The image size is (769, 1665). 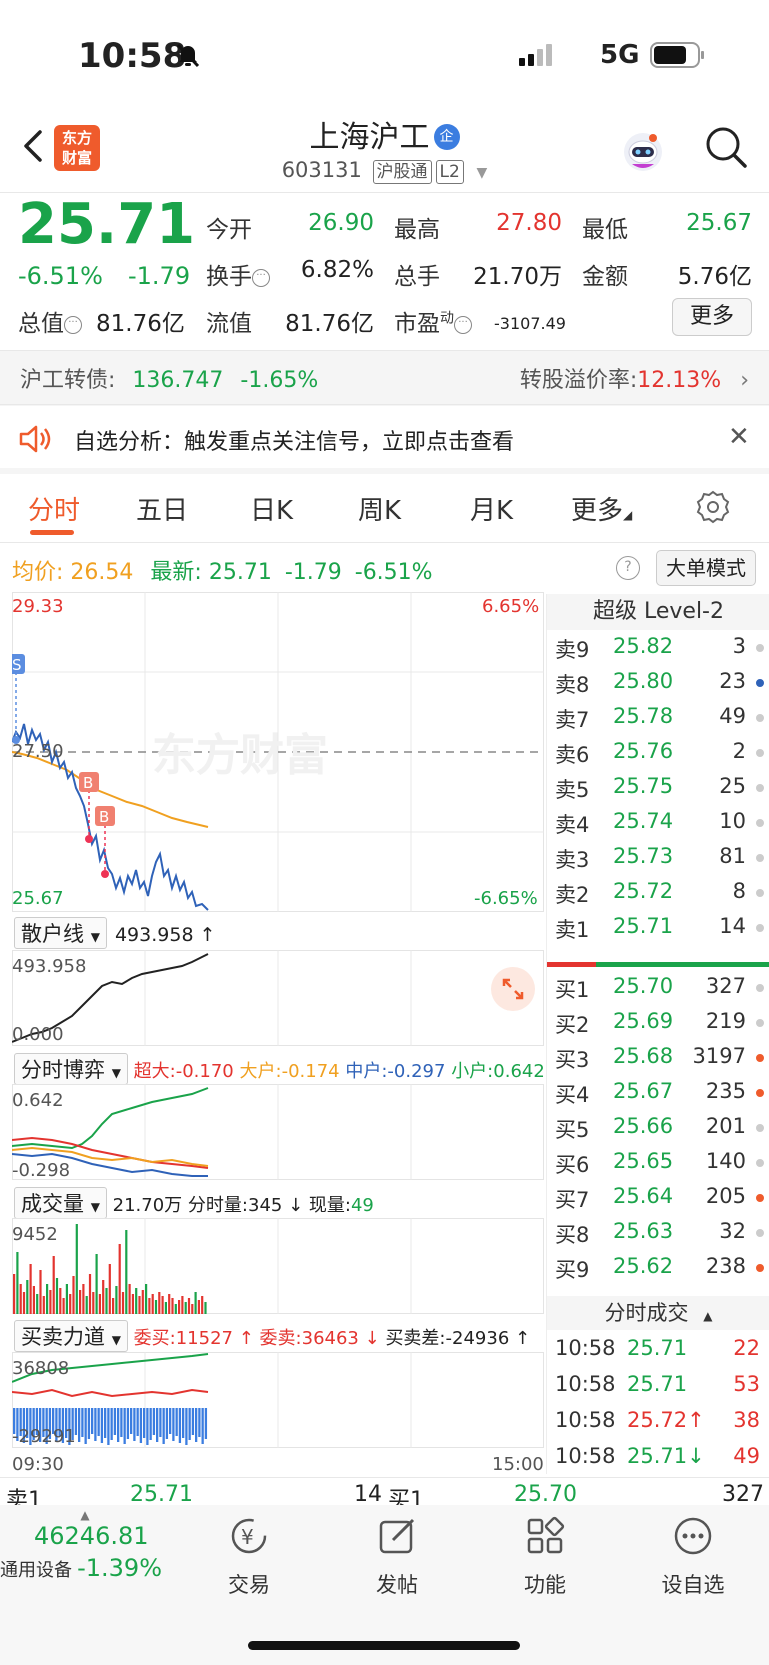 What do you see at coordinates (397, 1556) in the screenshot?
I see `nav-post: 发帖` at bounding box center [397, 1556].